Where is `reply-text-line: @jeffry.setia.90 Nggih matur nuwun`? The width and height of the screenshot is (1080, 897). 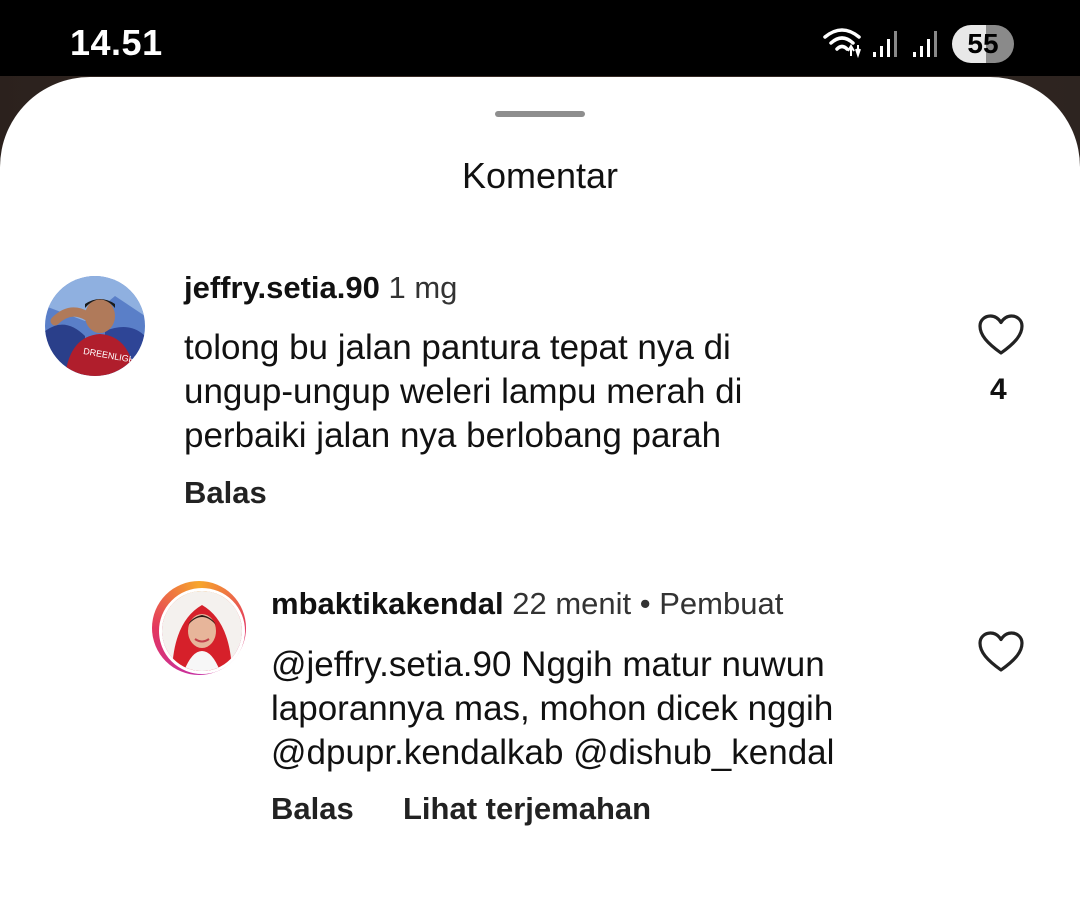 reply-text-line: @jeffry.setia.90 Nggih matur nuwun is located at coordinates (548, 664).